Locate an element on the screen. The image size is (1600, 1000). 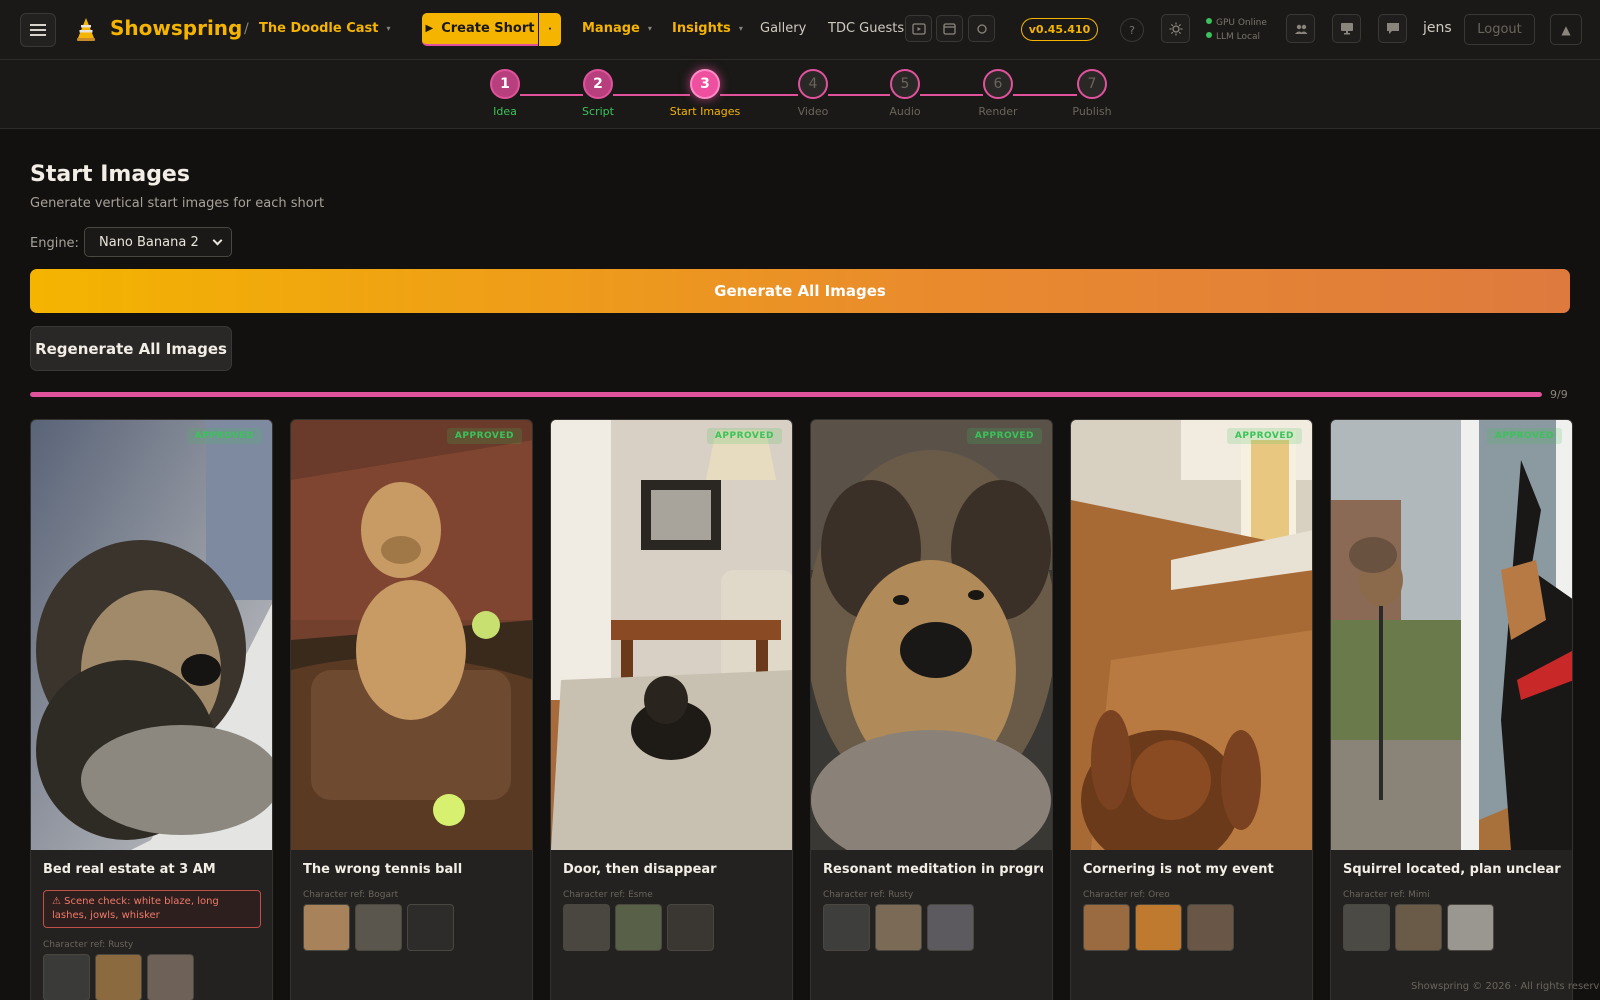
status-dot is located at coordinates (1209, 35).